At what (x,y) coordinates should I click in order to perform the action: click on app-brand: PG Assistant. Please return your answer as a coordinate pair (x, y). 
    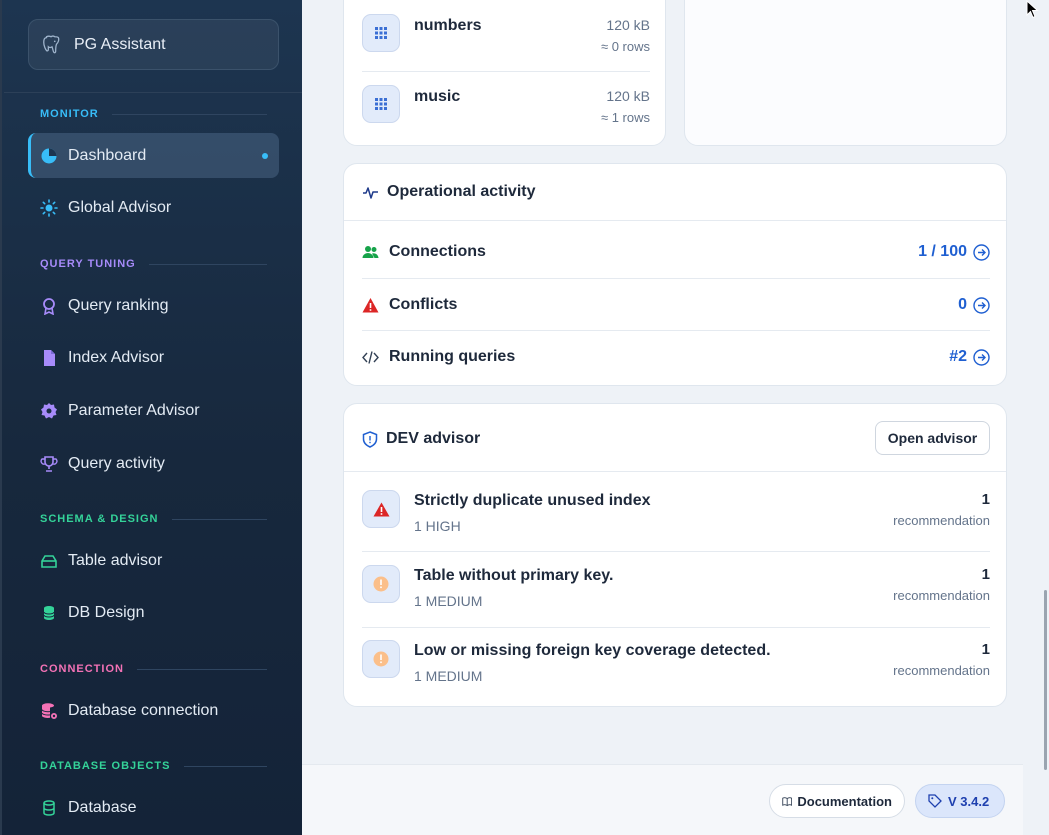
    Looking at the image, I should click on (153, 44).